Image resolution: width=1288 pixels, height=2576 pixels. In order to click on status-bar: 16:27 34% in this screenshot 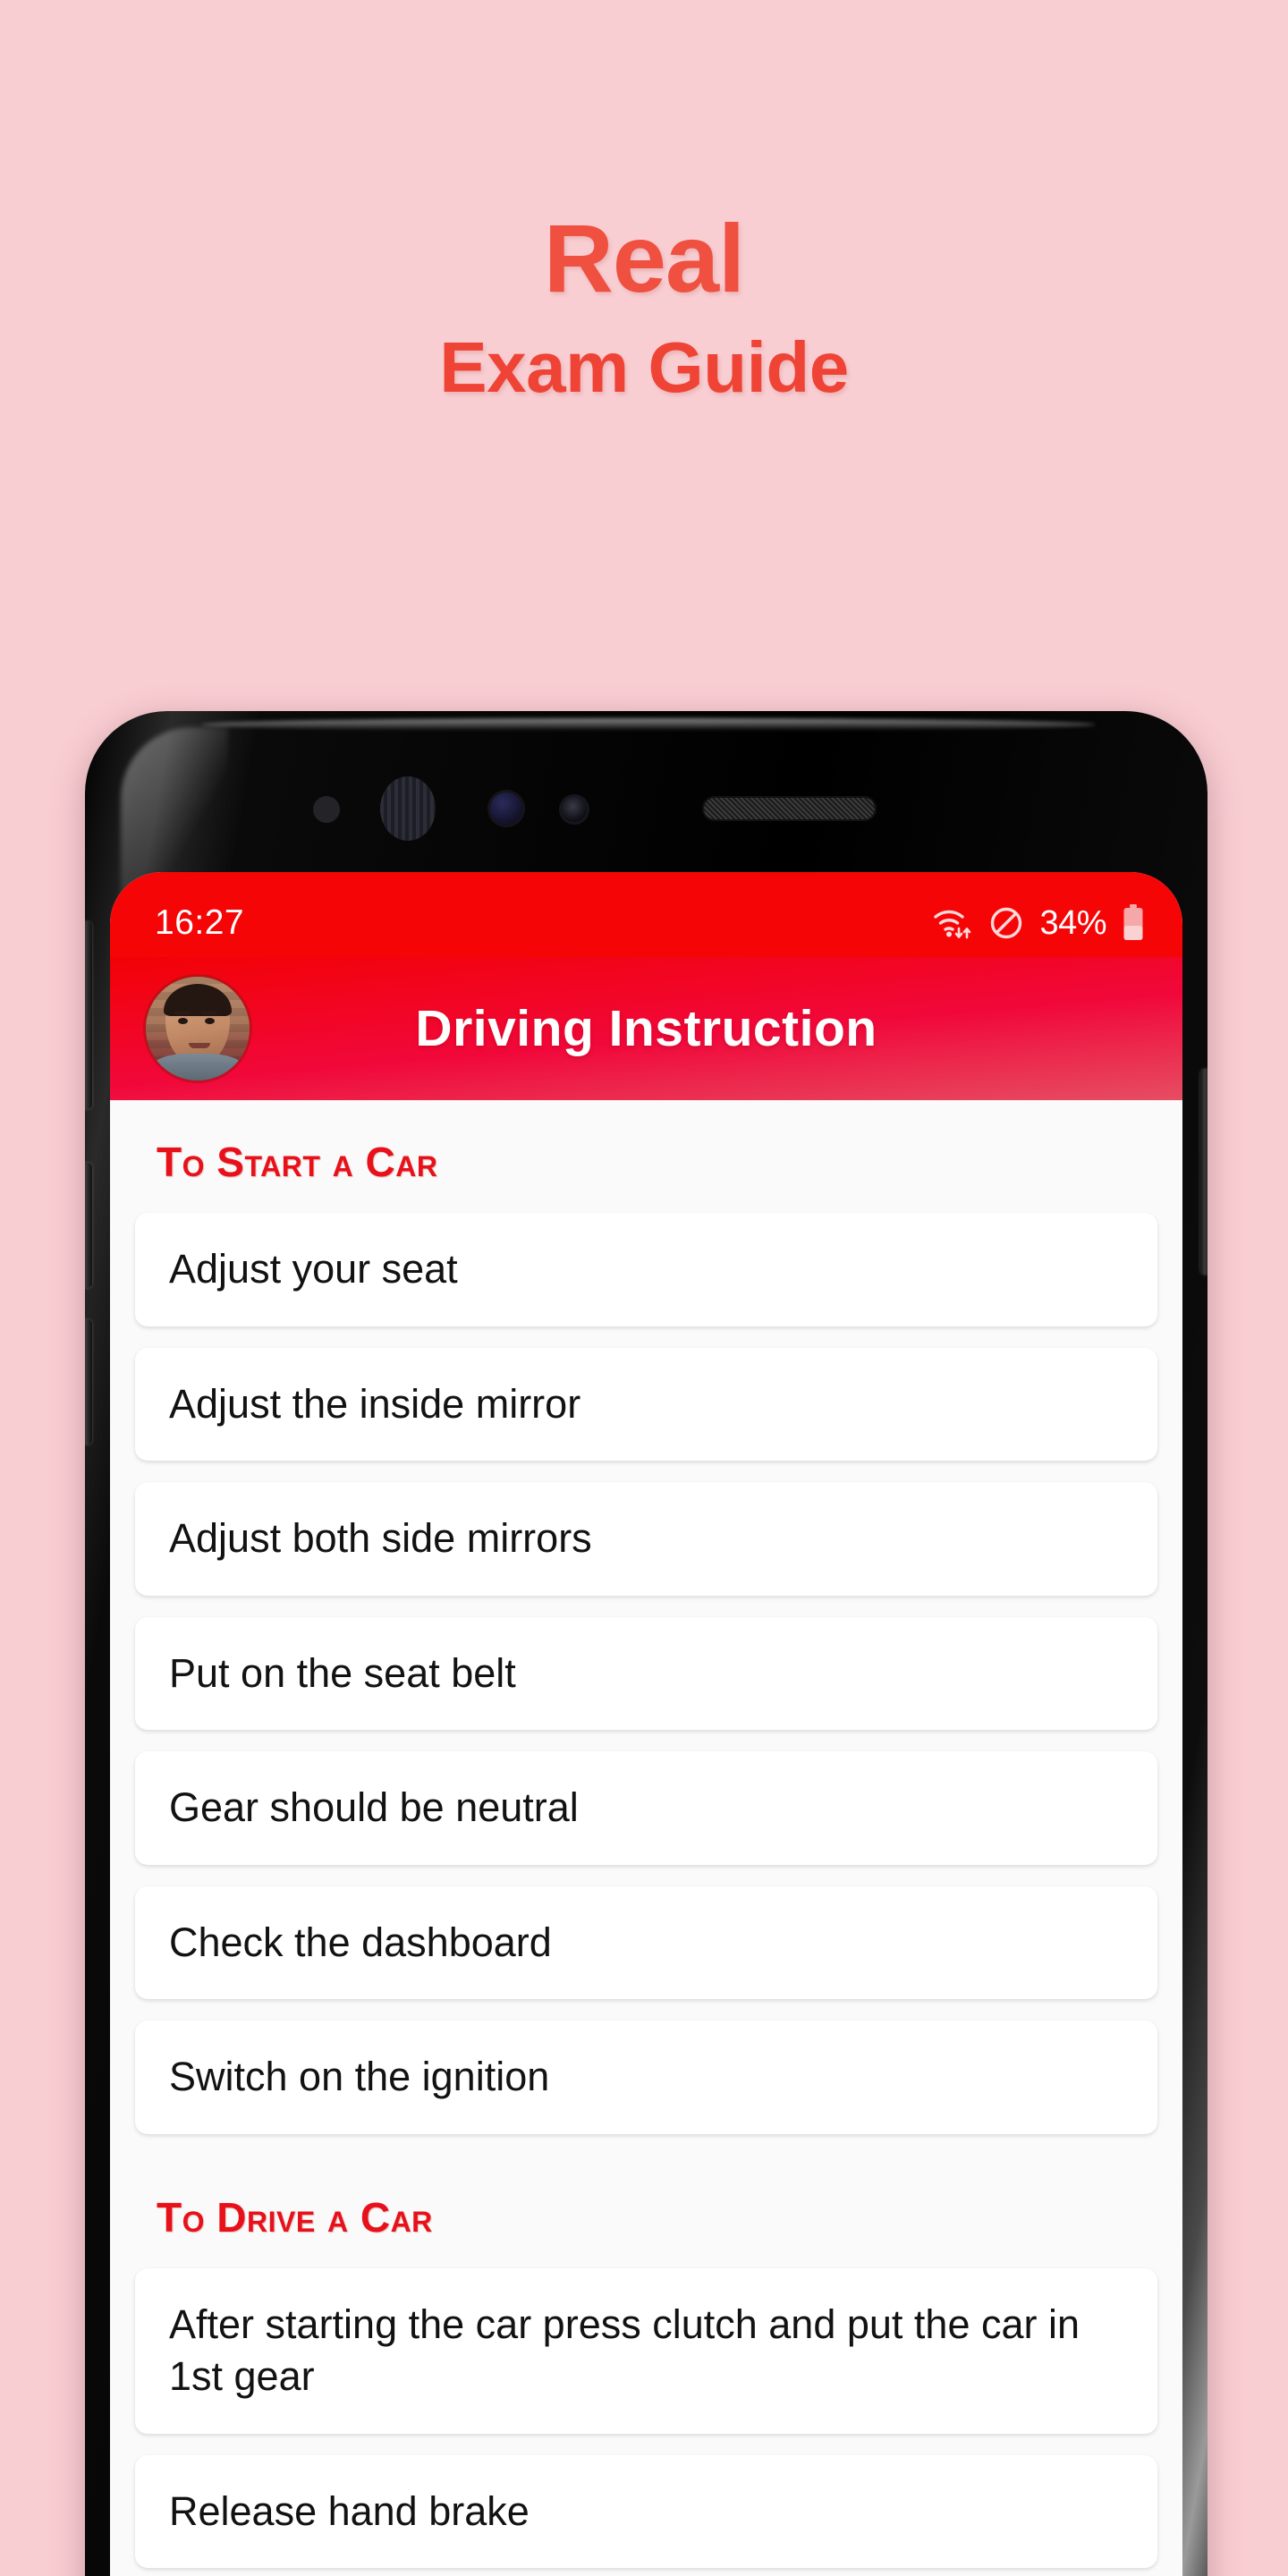, I will do `click(646, 914)`.